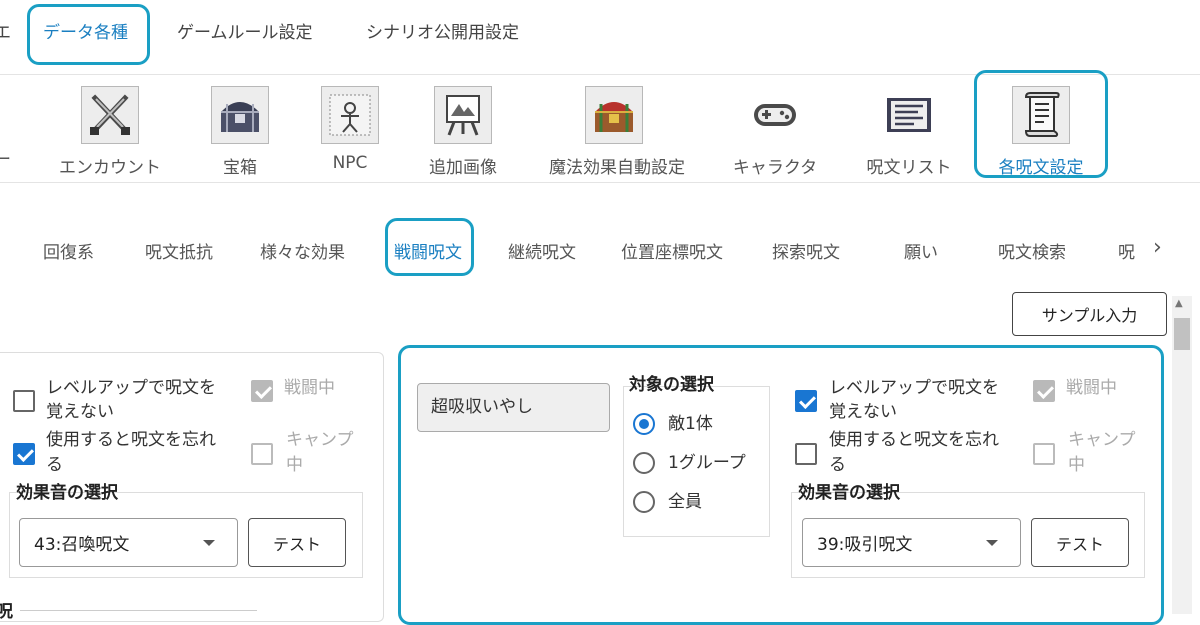  What do you see at coordinates (24, 401) in the screenshot?
I see `left-levelup-checkbox` at bounding box center [24, 401].